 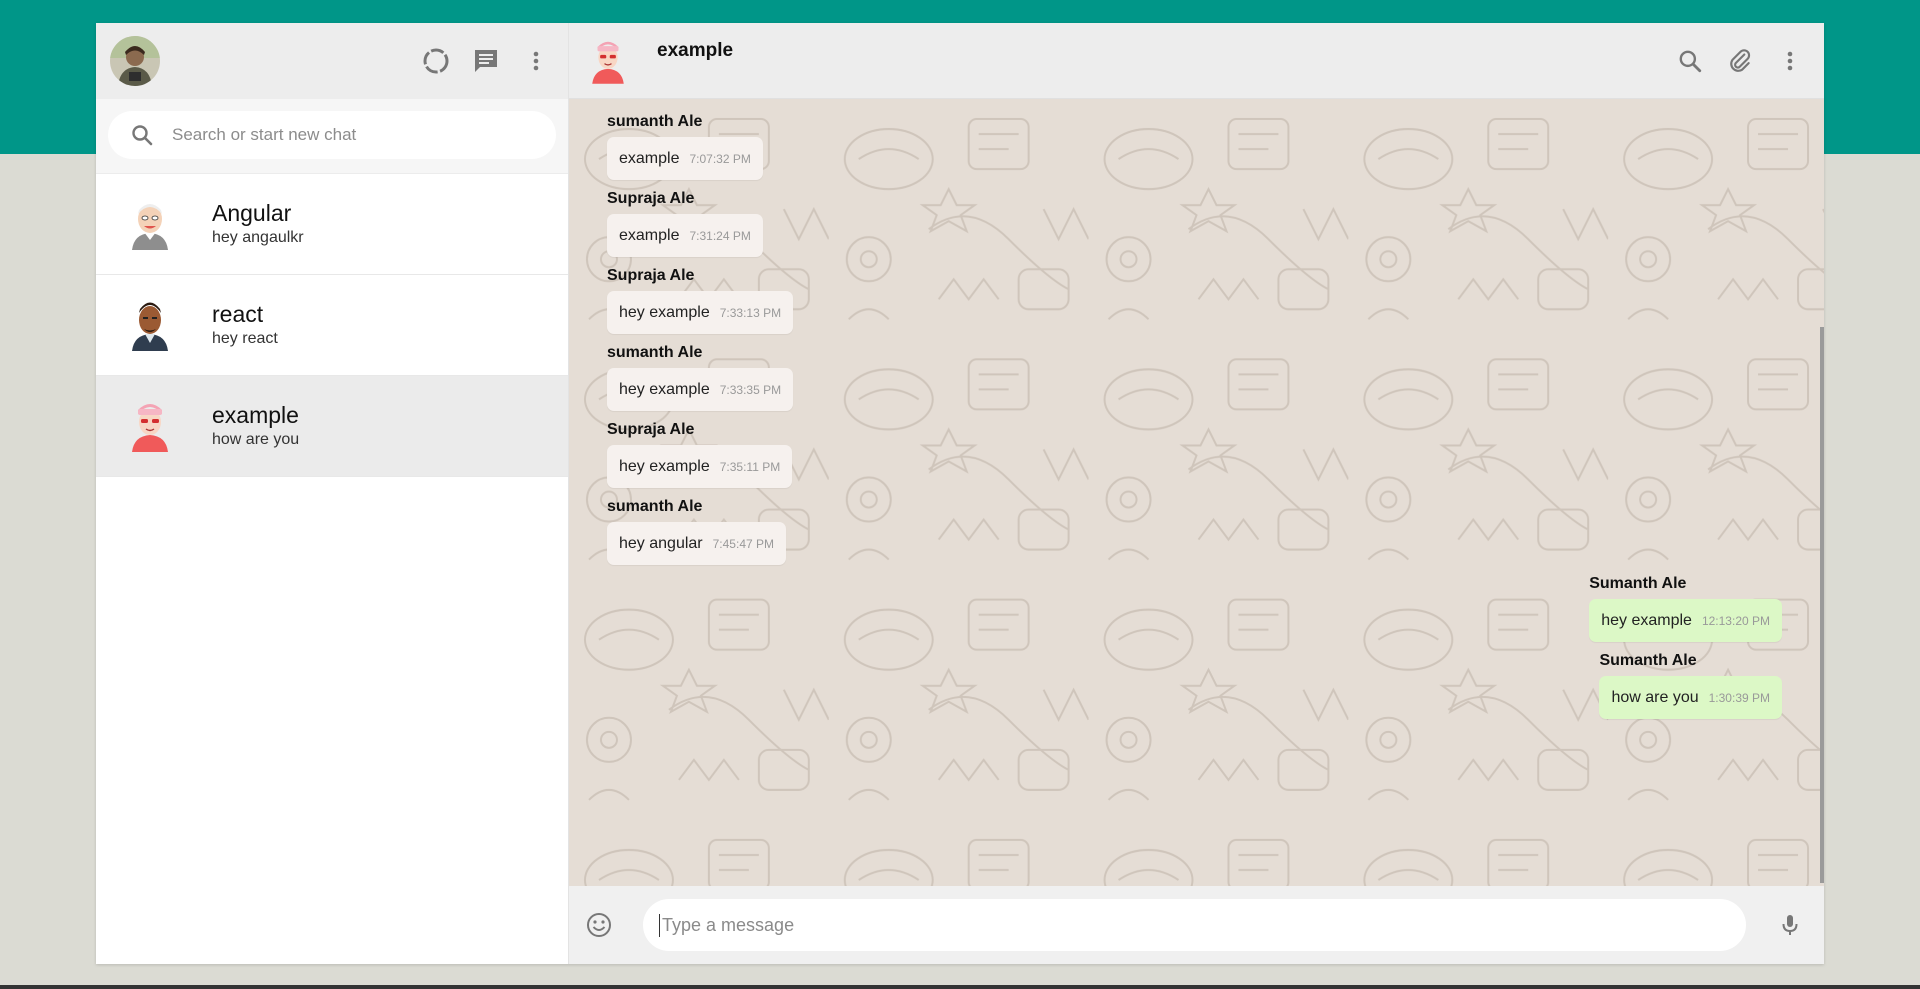 I want to click on chat-last-message: hey angaulkr, so click(x=258, y=237).